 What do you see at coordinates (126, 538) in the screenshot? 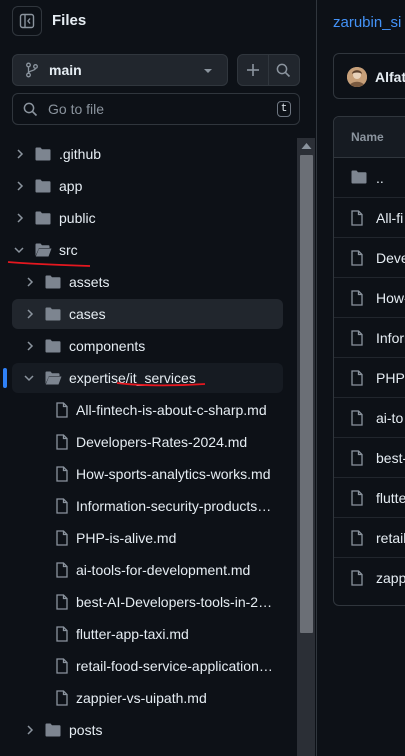
I see `tree-item-label: PHP-is-alive.md` at bounding box center [126, 538].